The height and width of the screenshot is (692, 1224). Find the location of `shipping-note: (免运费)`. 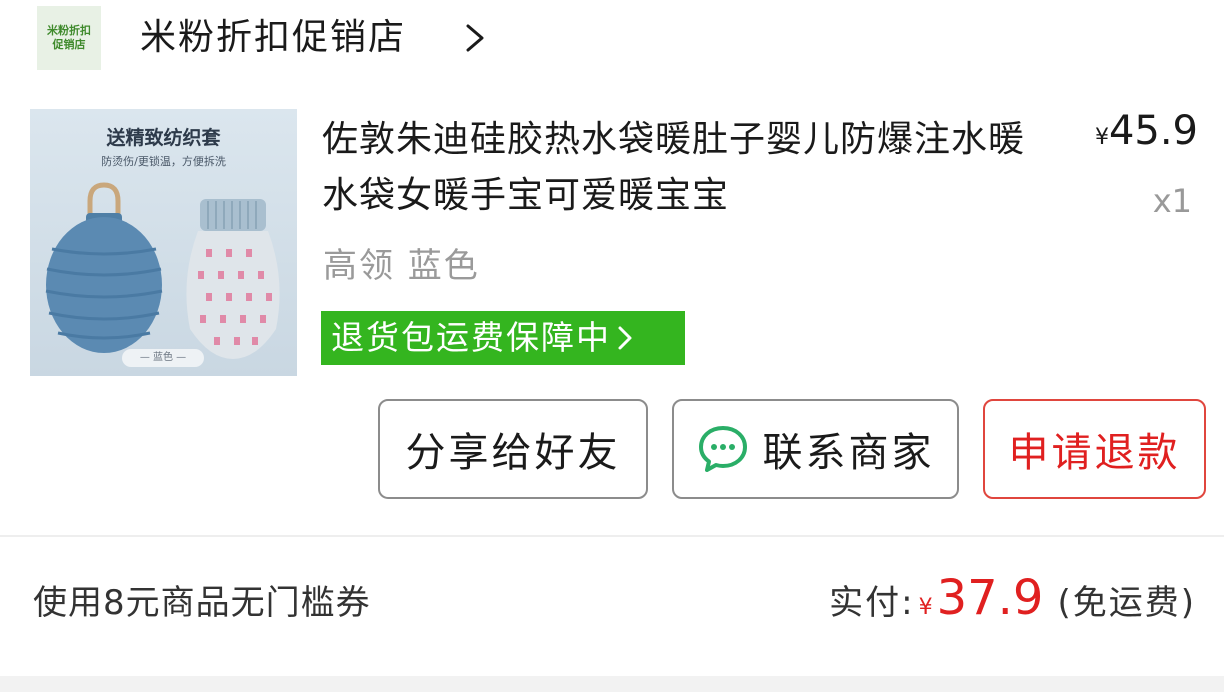

shipping-note: (免运费) is located at coordinates (1126, 603).